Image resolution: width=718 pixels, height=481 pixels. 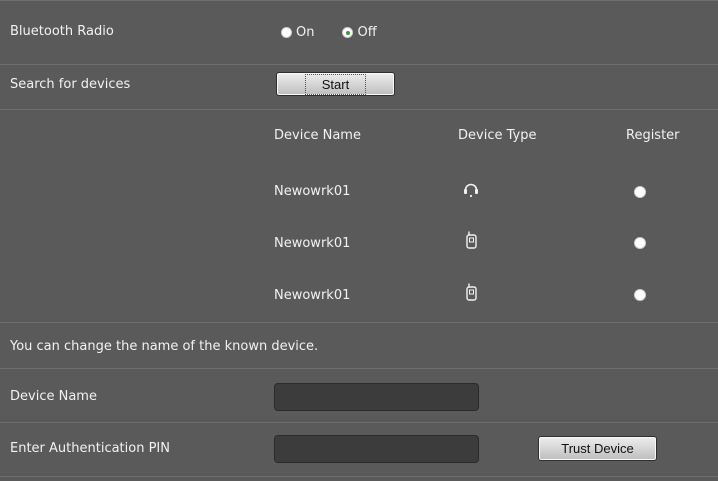 I want to click on start-search-button: Start, so click(x=335, y=84).